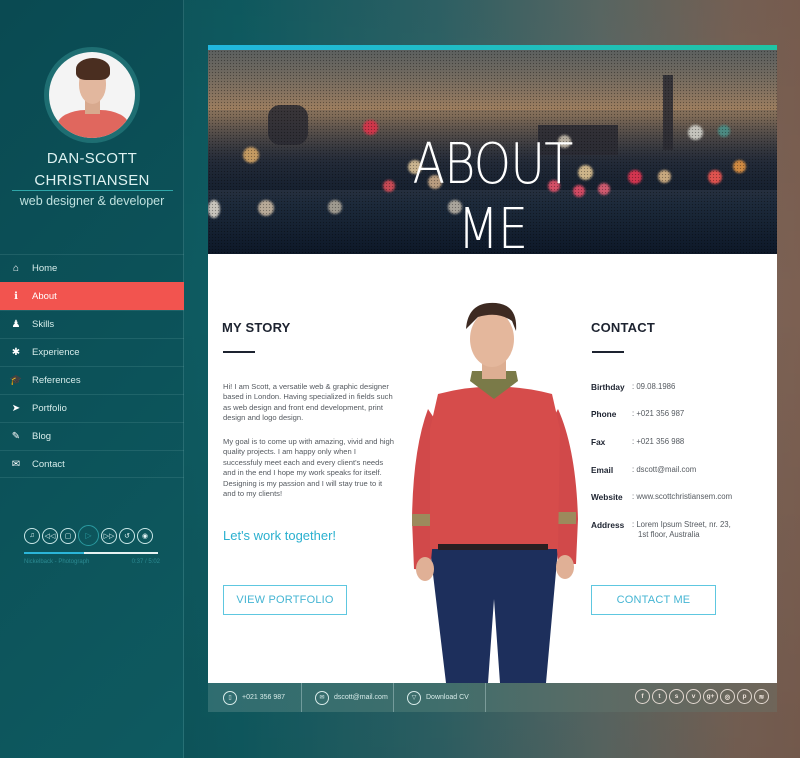 This screenshot has height=758, width=800. I want to click on sidebar-item-label: Skills, so click(43, 324).